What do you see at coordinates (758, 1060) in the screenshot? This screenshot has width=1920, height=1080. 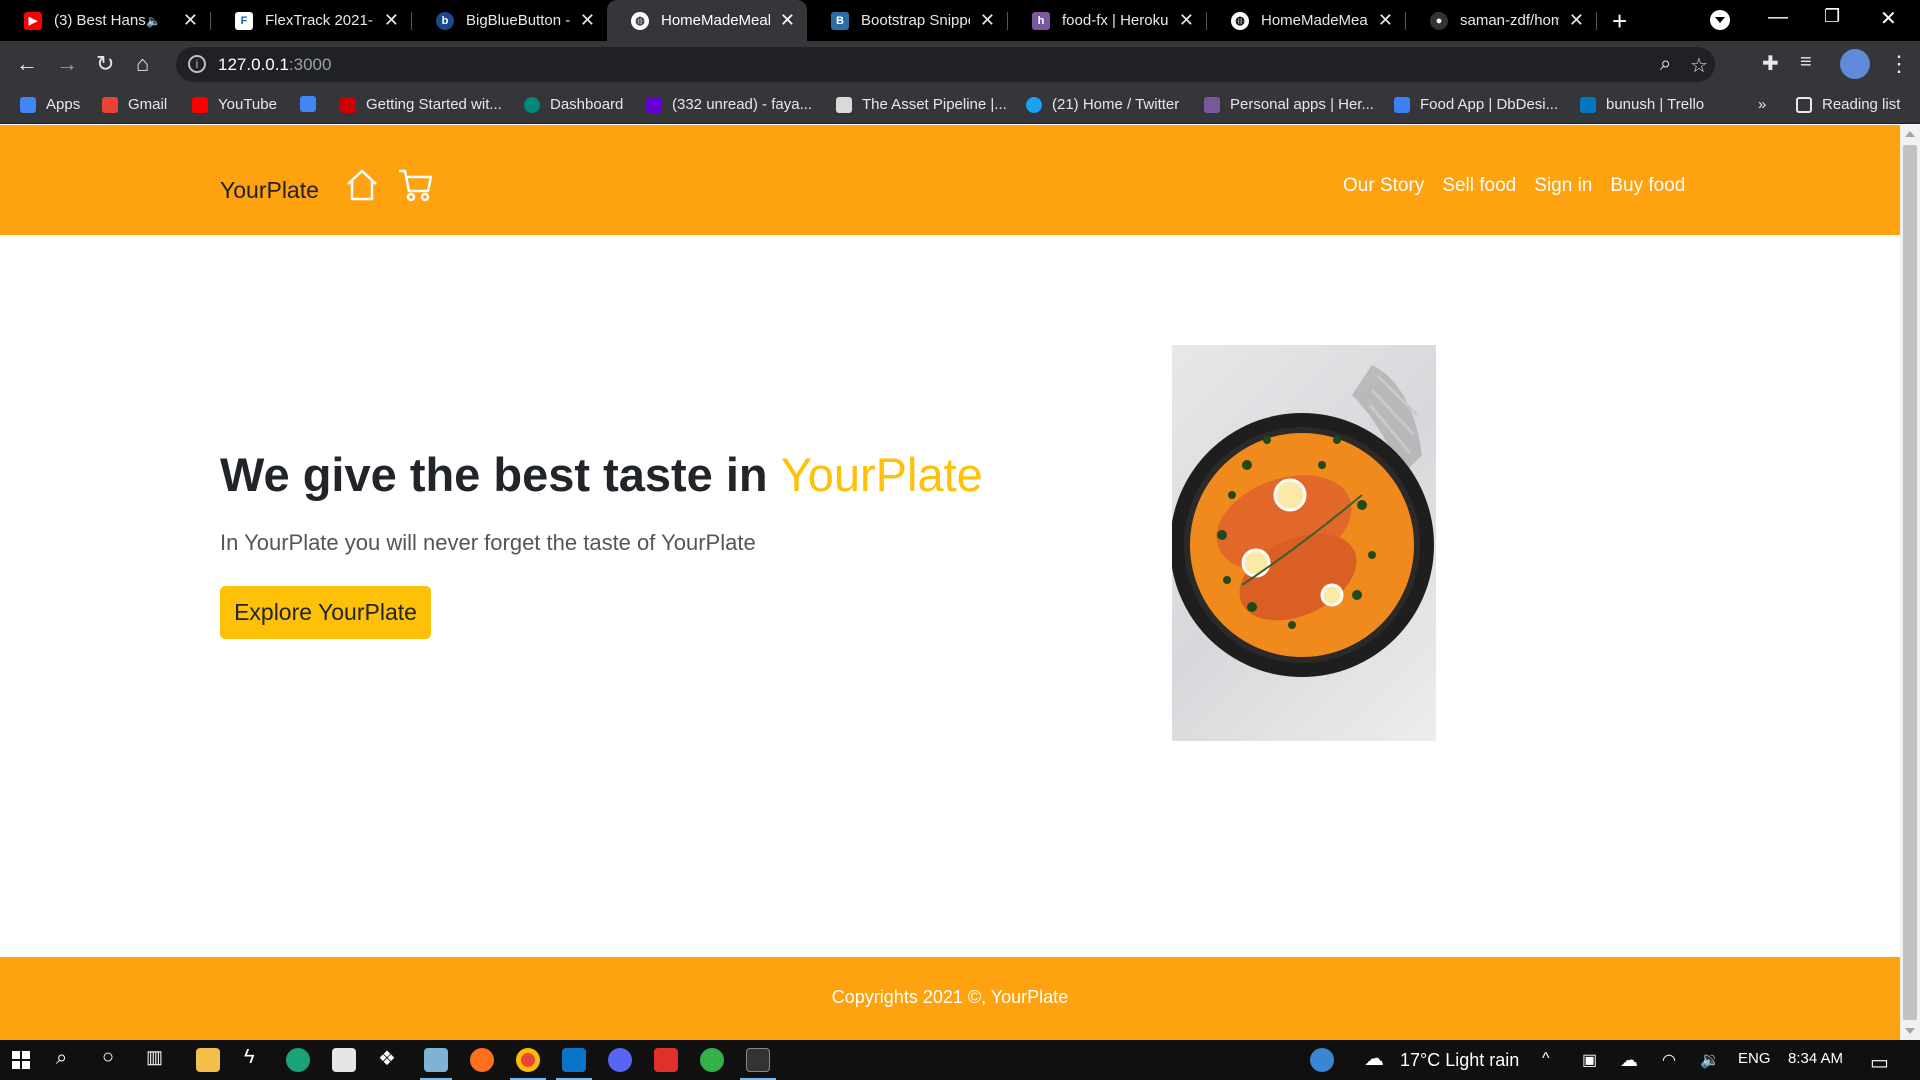 I see `terminal-icon` at bounding box center [758, 1060].